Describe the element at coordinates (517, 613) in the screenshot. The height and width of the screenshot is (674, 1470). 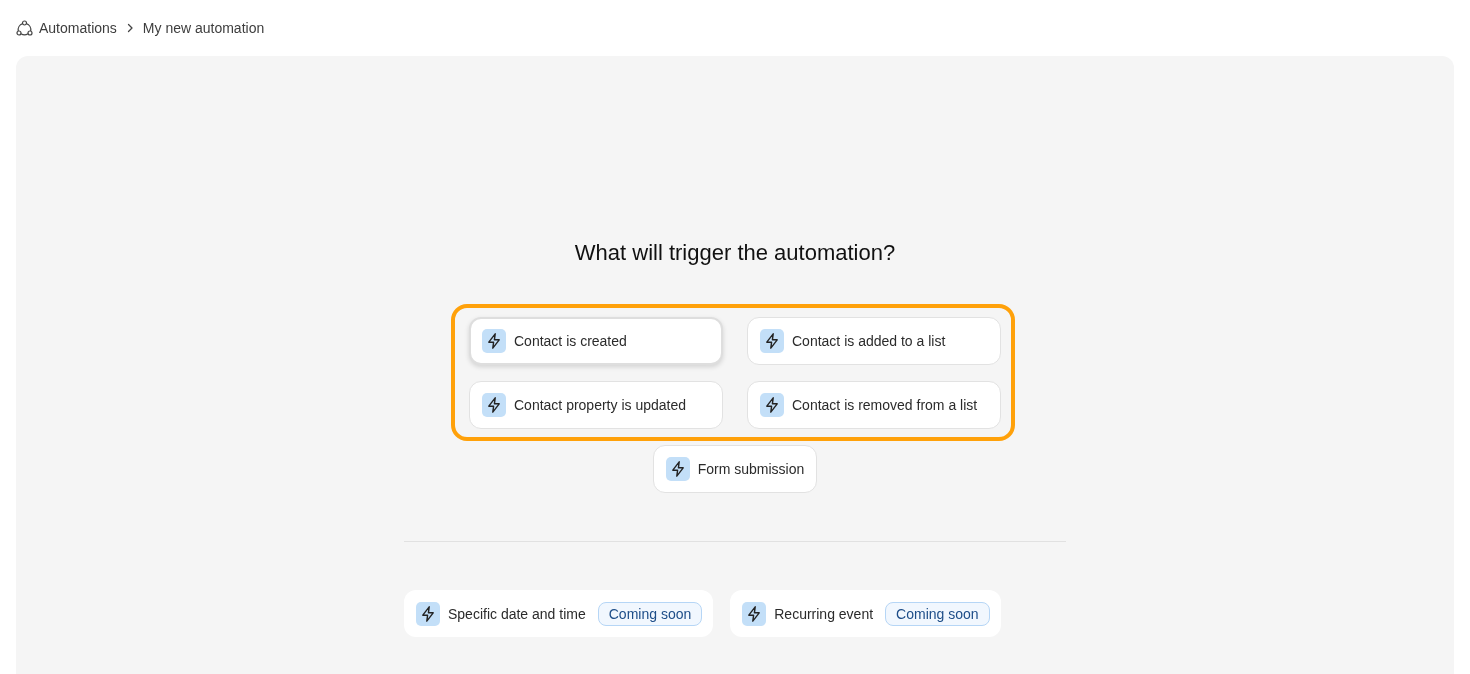
I see `trigger-label: Specific date and time` at that location.